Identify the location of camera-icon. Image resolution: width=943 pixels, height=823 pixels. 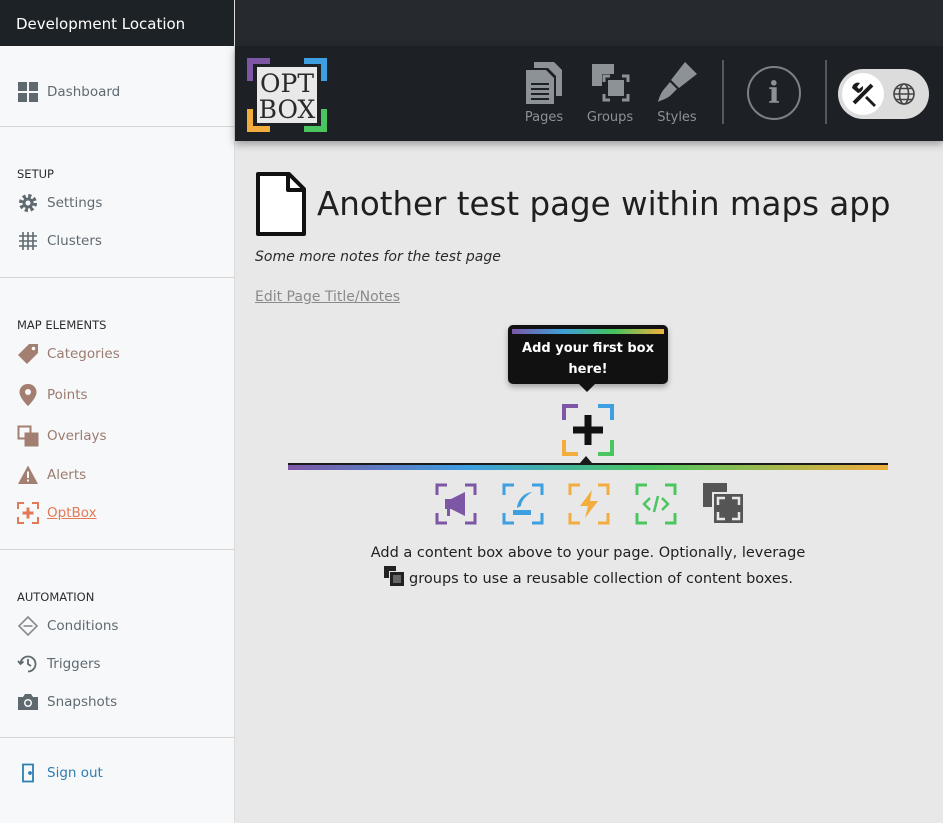
(28, 702).